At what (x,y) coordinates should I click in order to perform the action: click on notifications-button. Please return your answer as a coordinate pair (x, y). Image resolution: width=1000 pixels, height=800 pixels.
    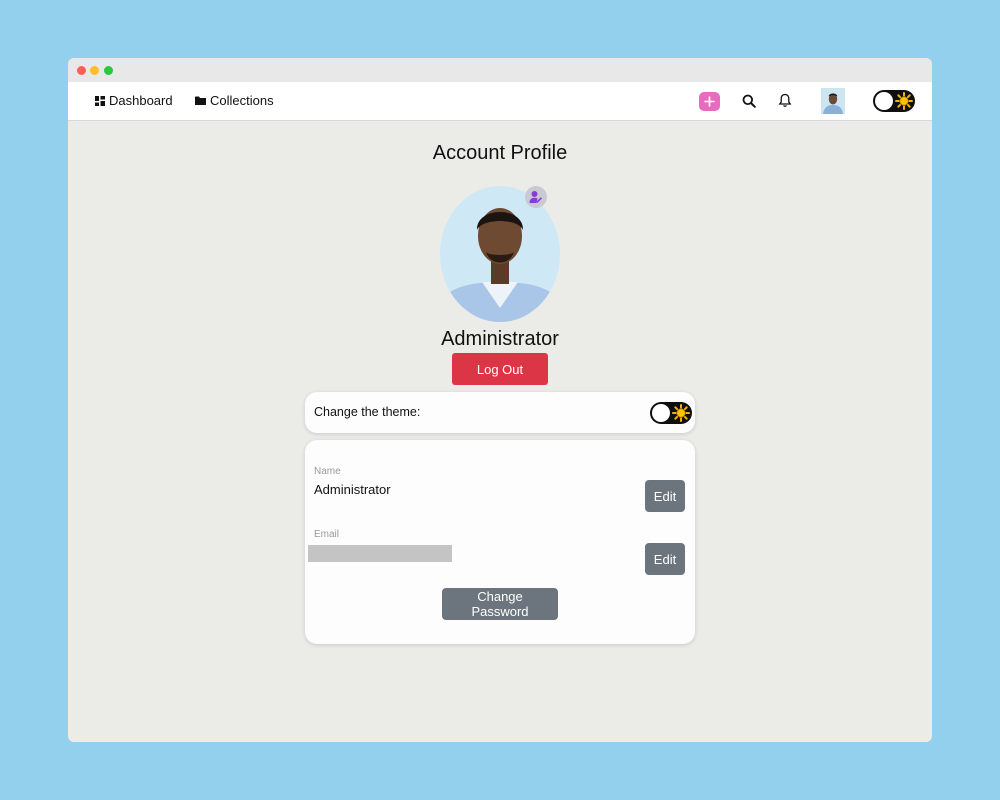
    Looking at the image, I should click on (785, 100).